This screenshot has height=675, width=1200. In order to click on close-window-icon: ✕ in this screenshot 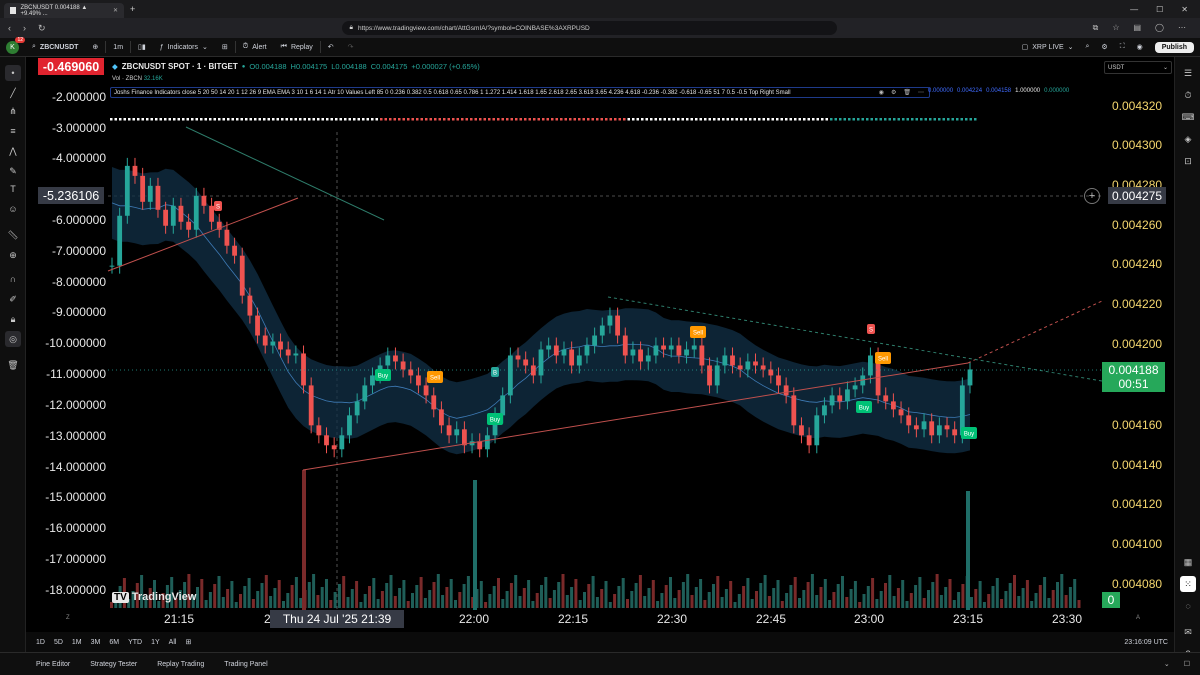, I will do `click(1184, 9)`.